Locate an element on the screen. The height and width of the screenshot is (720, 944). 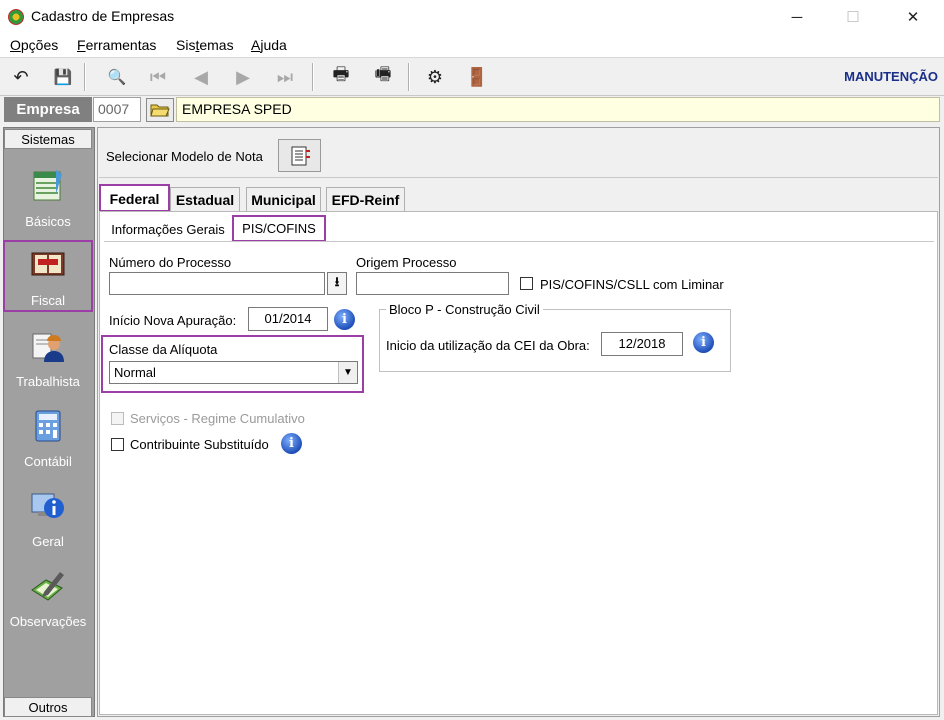
sidebar-item-label: Contábil is located at coordinates (48, 461).